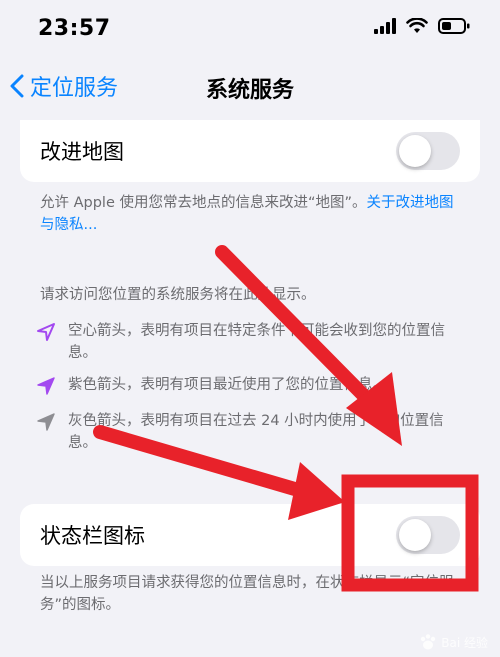 This screenshot has width=500, height=657. What do you see at coordinates (82, 152) in the screenshot?
I see `improve-maps-label: 改进地图` at bounding box center [82, 152].